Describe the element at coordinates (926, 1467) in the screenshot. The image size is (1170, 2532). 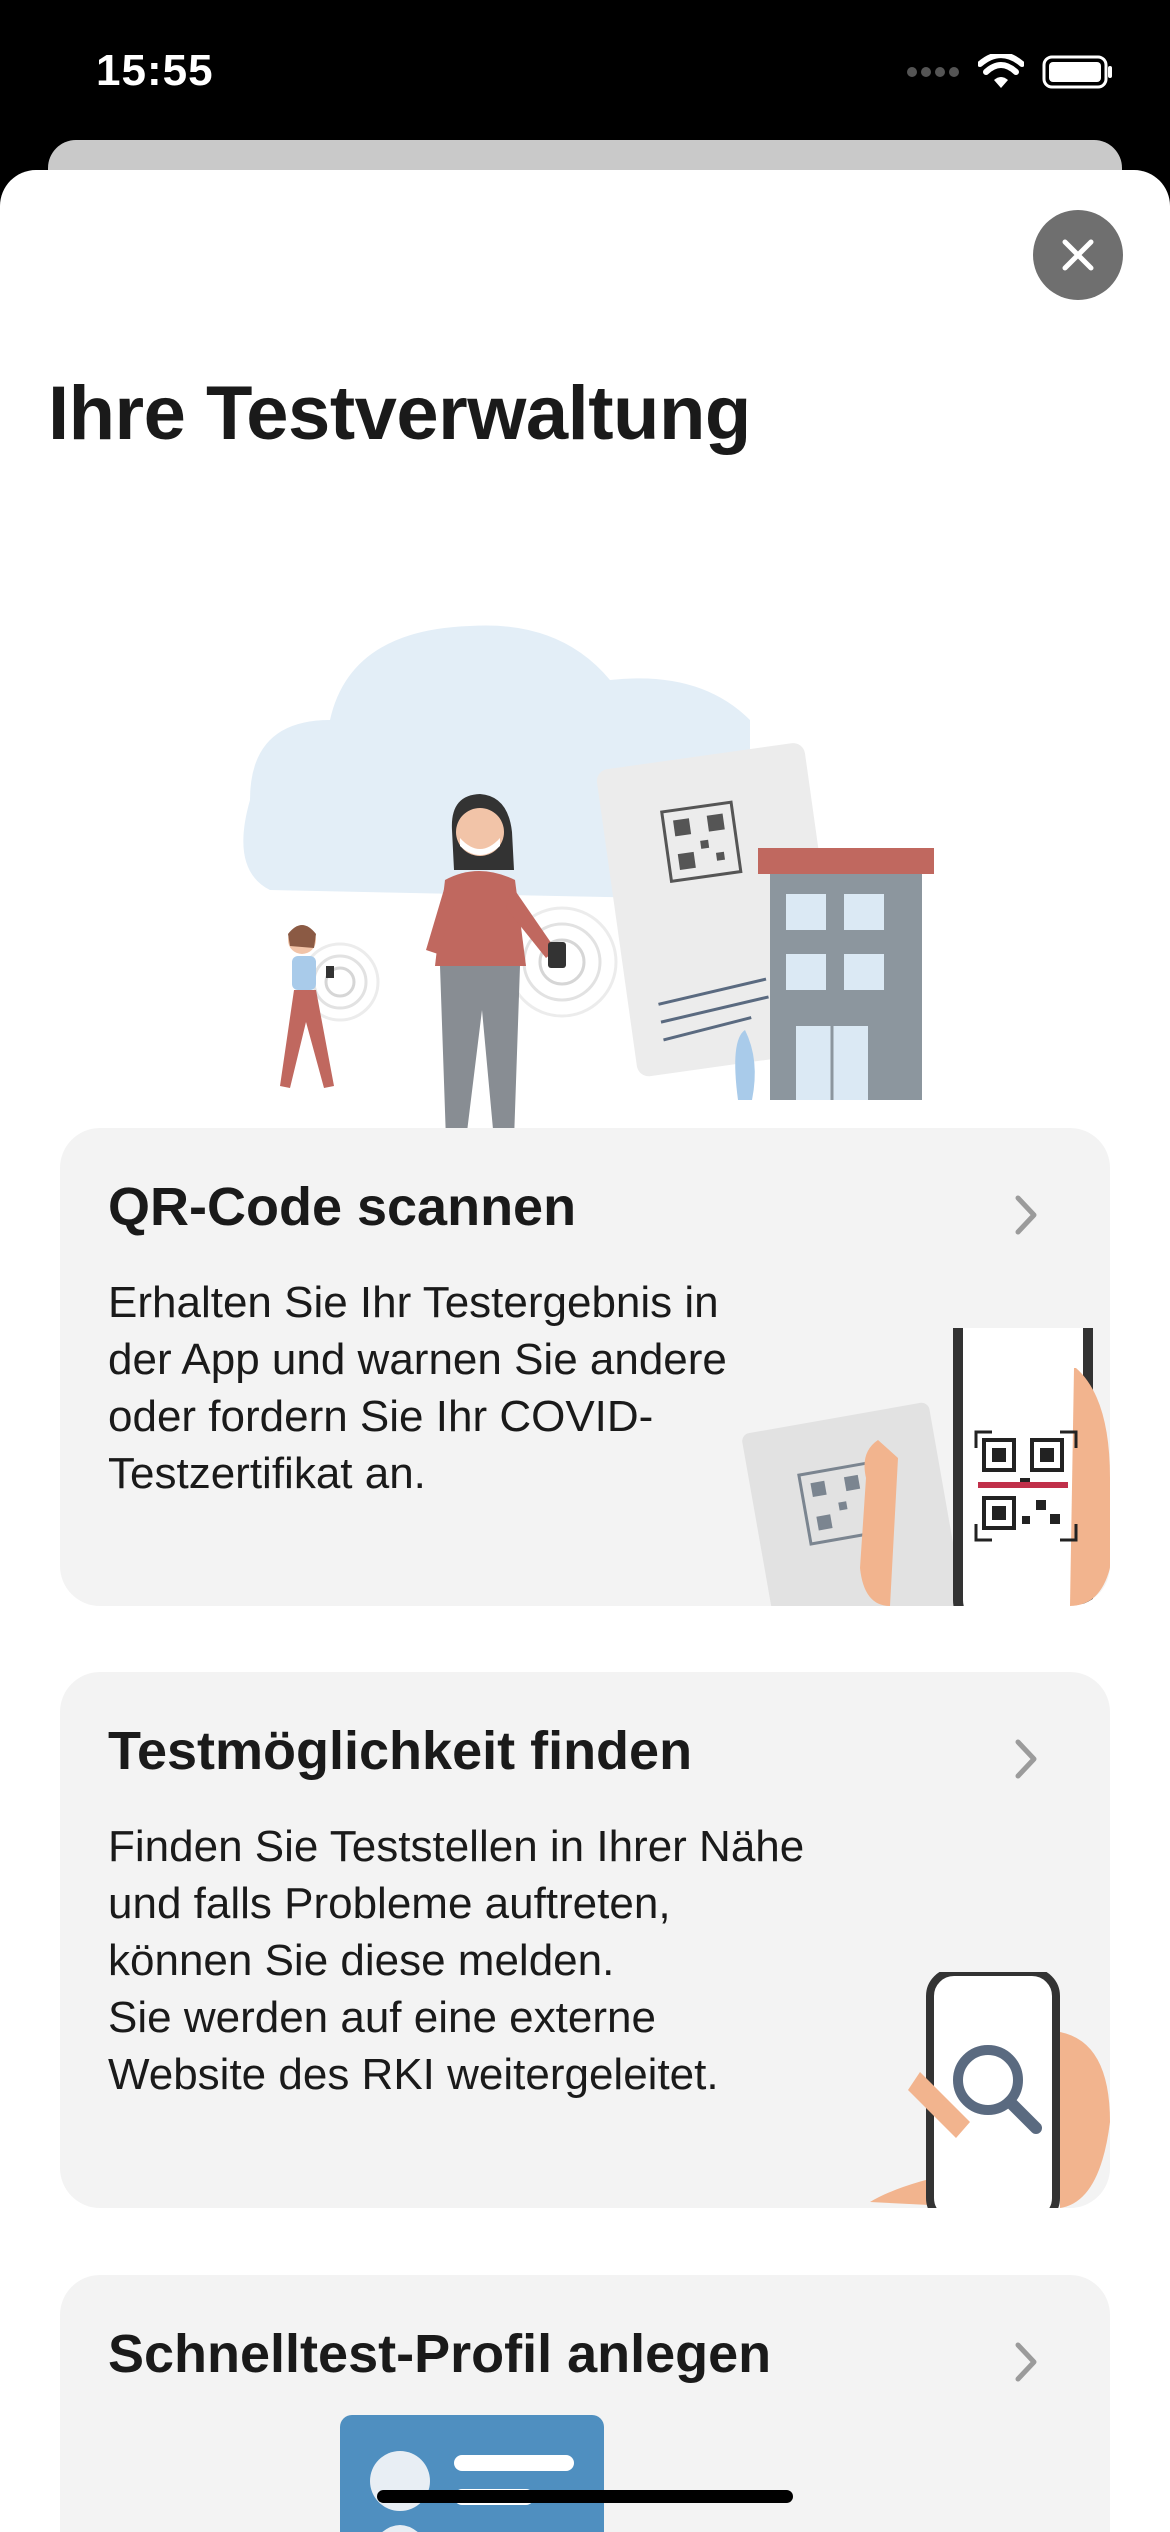
I see `qr-scan-illustration` at that location.